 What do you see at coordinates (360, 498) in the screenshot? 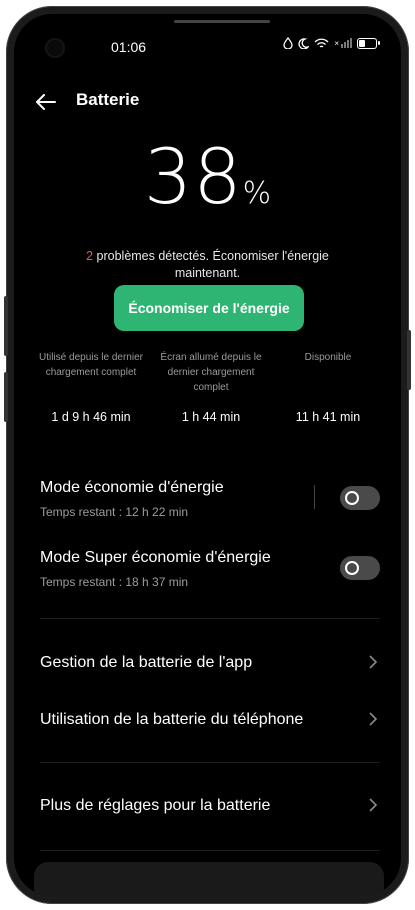
I see `power-saving-mode-toggle` at bounding box center [360, 498].